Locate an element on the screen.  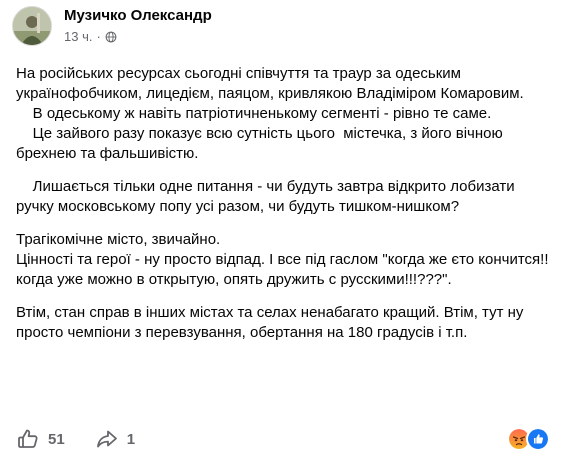
share-arrow-icon is located at coordinates (106, 439).